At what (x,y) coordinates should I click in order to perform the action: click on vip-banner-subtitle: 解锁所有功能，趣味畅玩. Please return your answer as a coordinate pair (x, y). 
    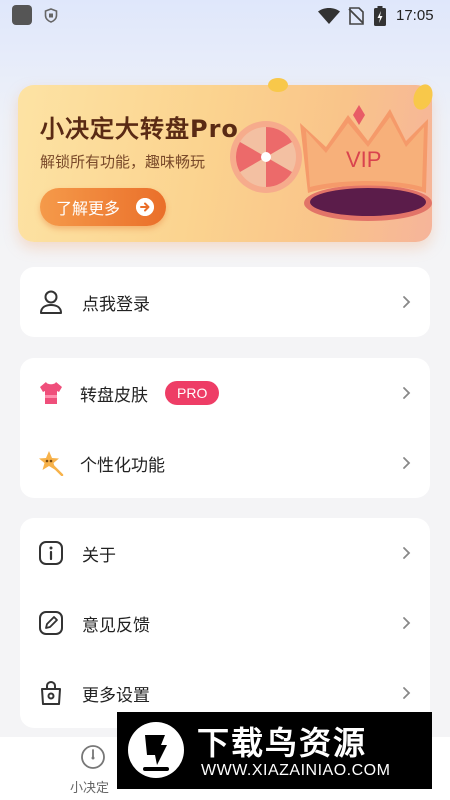
    Looking at the image, I should click on (123, 162).